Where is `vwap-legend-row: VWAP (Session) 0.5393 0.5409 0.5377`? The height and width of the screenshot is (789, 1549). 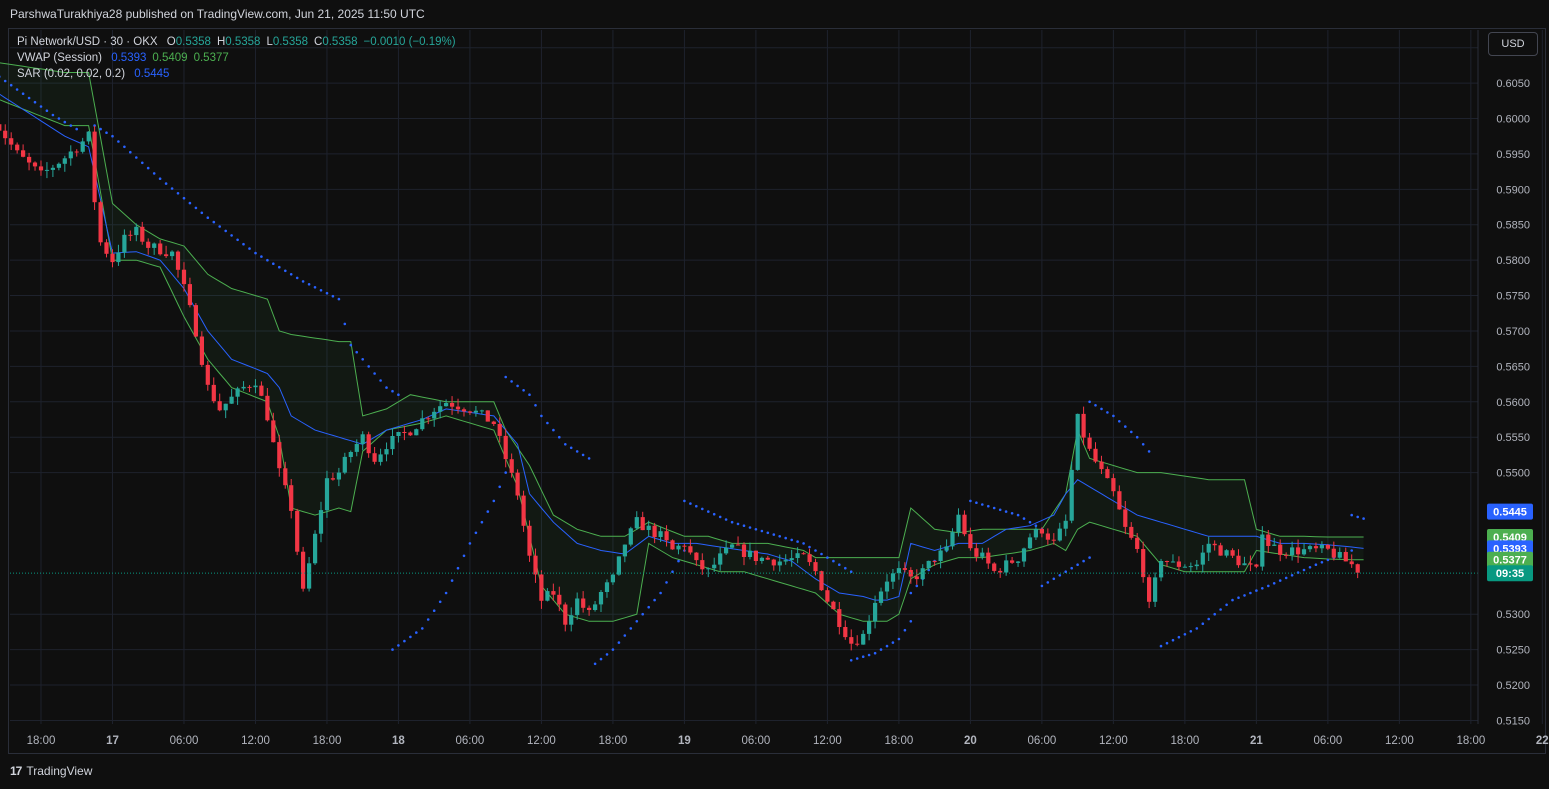 vwap-legend-row: VWAP (Session) 0.5393 0.5409 0.5377 is located at coordinates (239, 58).